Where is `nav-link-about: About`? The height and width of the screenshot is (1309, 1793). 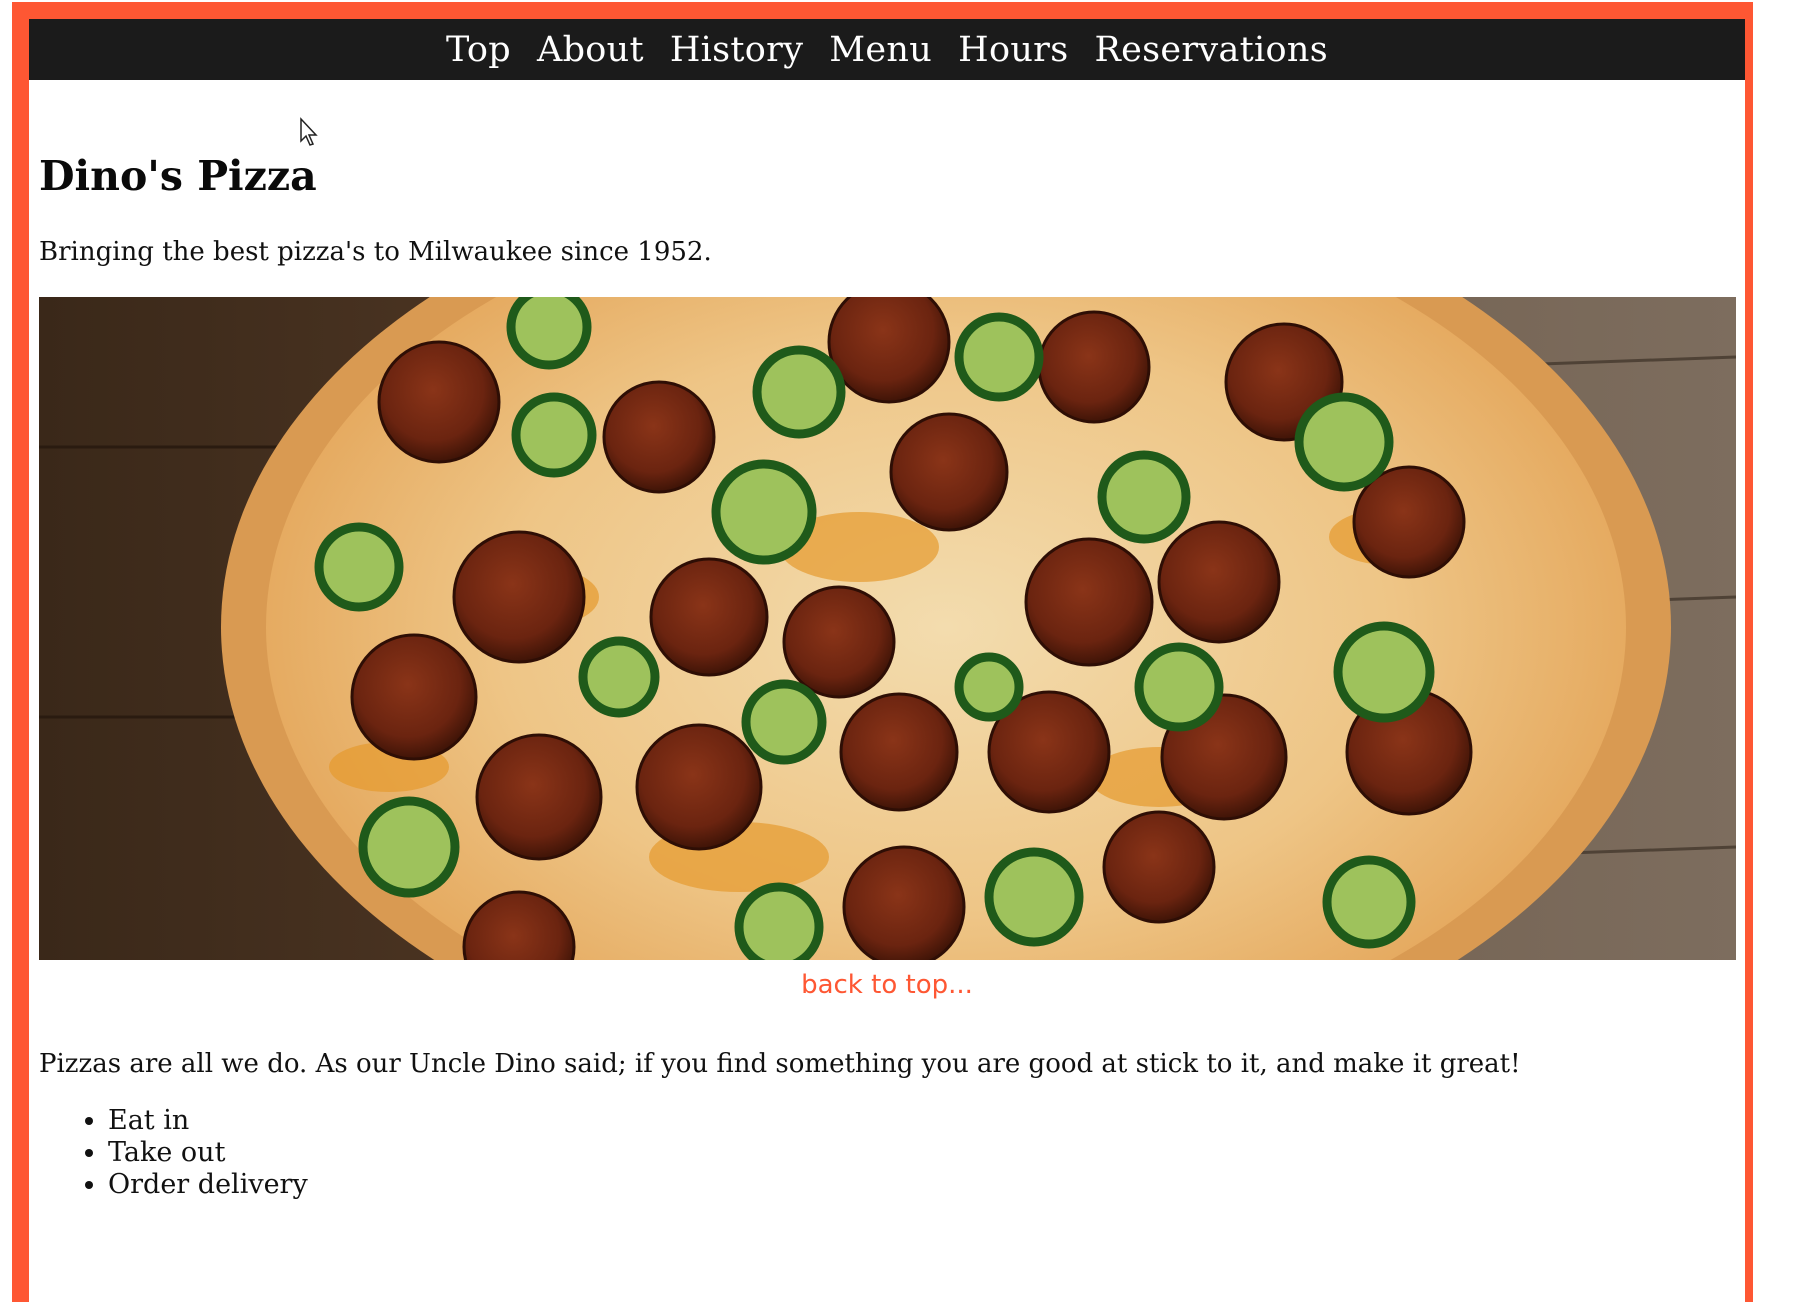
nav-link-about: About is located at coordinates (590, 50).